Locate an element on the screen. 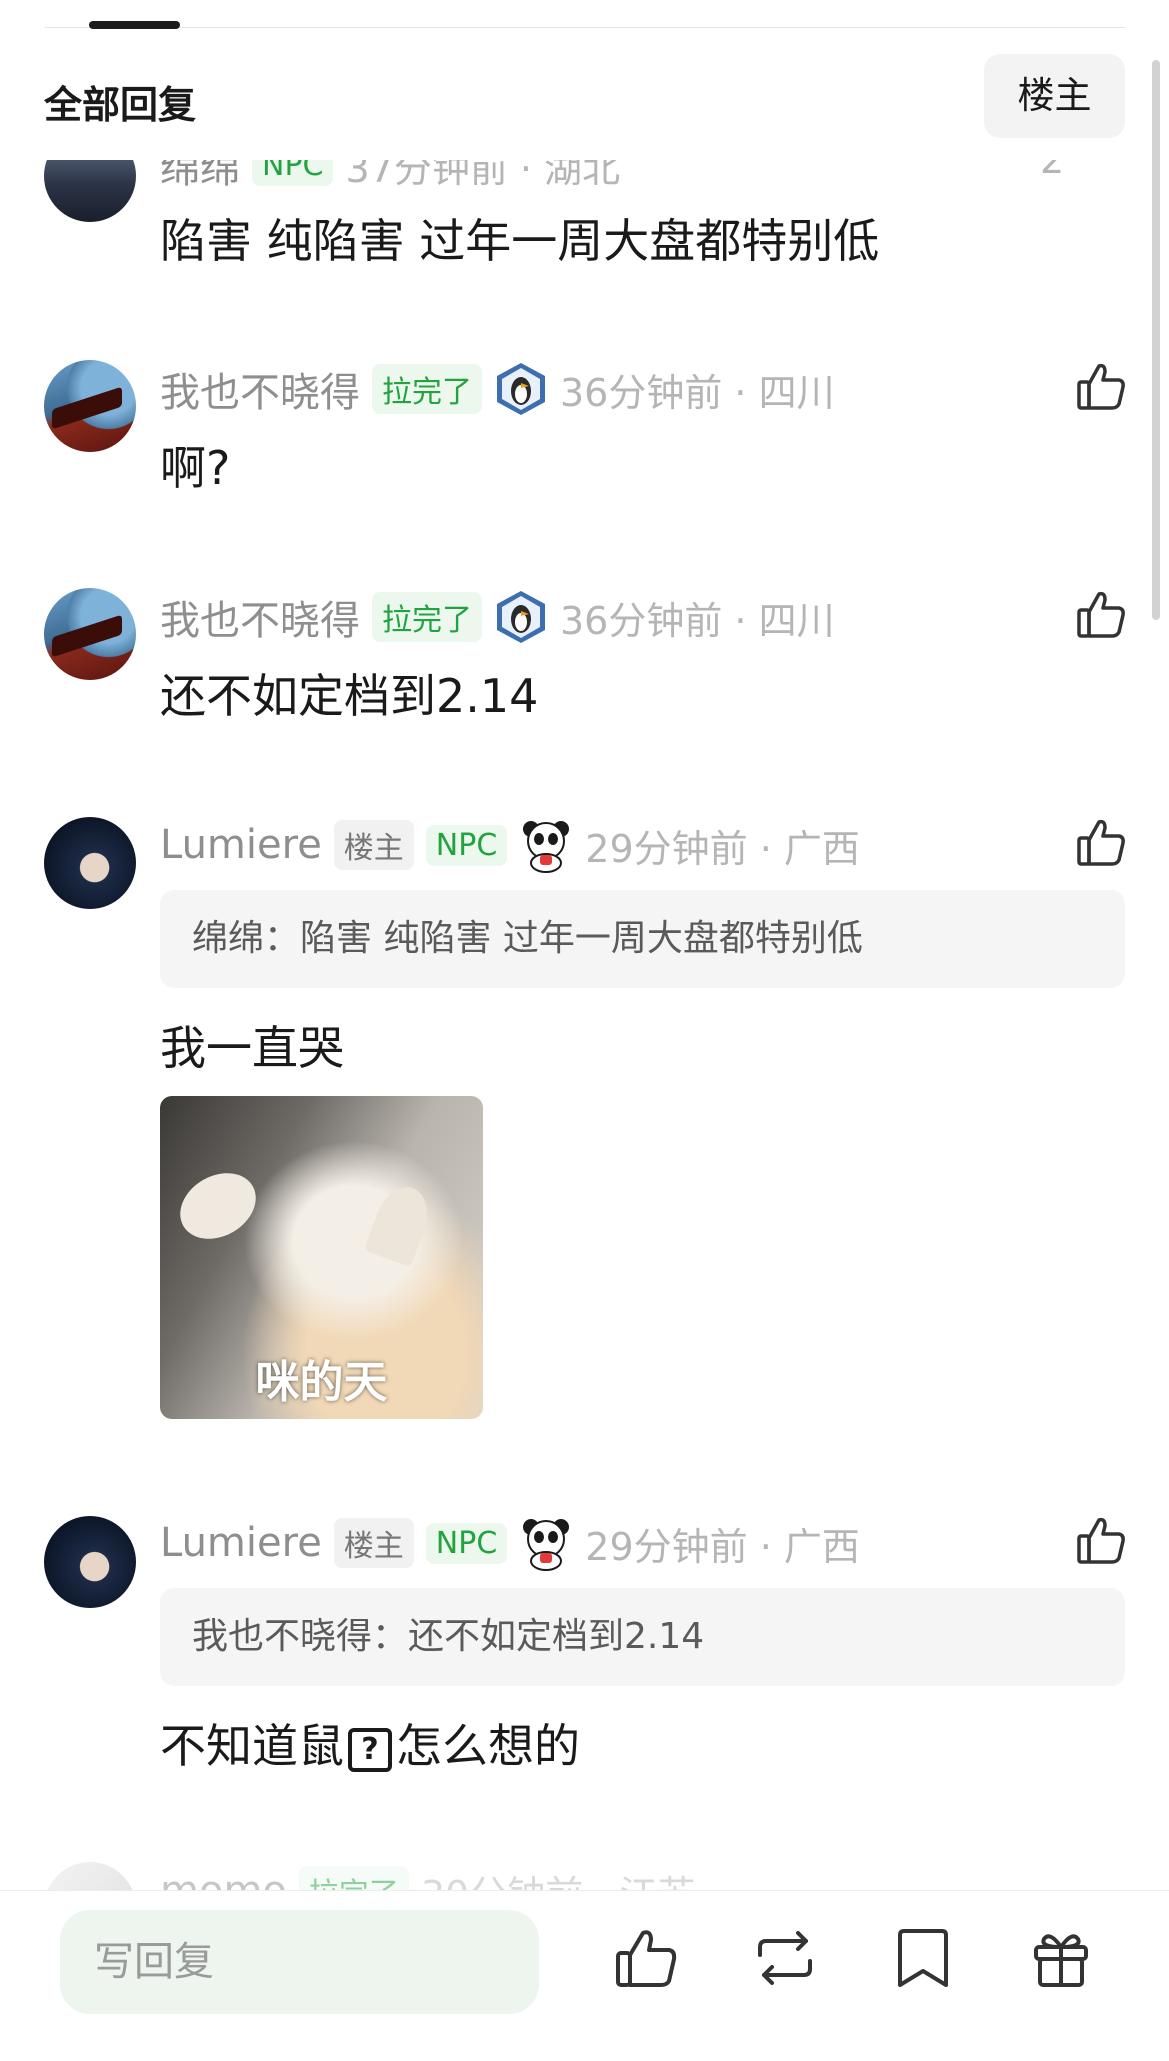 This screenshot has height=2061, width=1169. comment-text: 啊? is located at coordinates (195, 468).